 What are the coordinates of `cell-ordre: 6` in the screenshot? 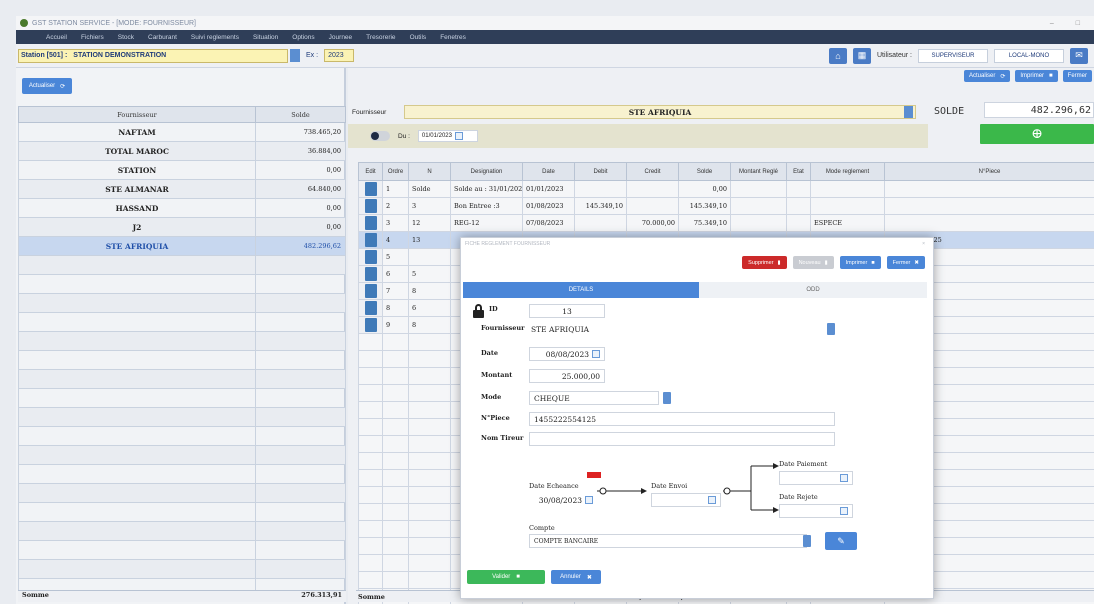 It's located at (395, 274).